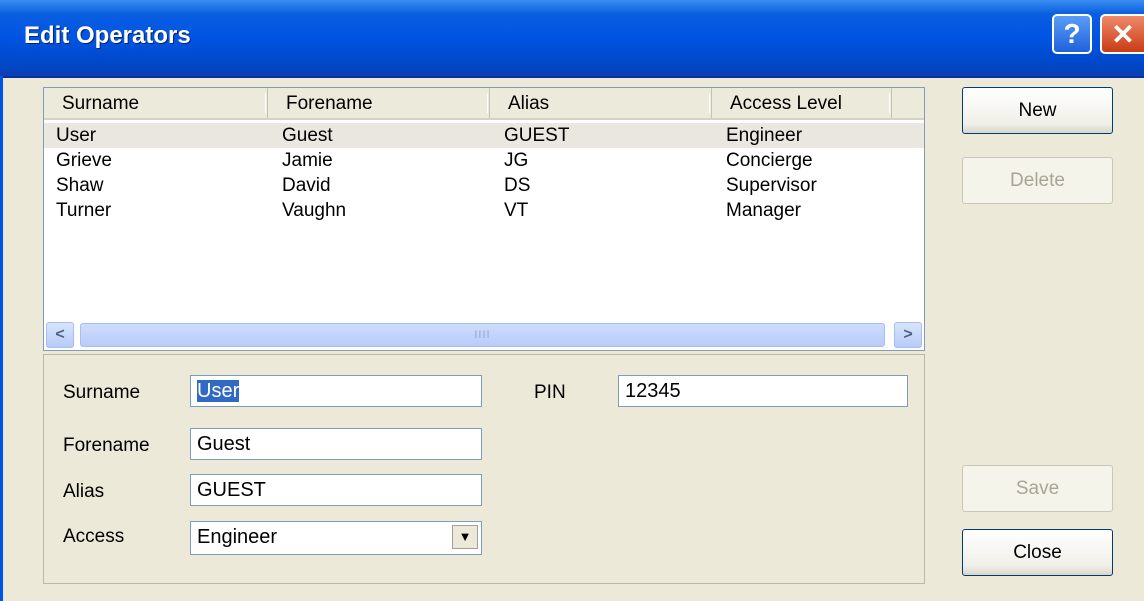 This screenshot has height=601, width=1144. Describe the element at coordinates (231, 490) in the screenshot. I see `alias-value: GUEST` at that location.